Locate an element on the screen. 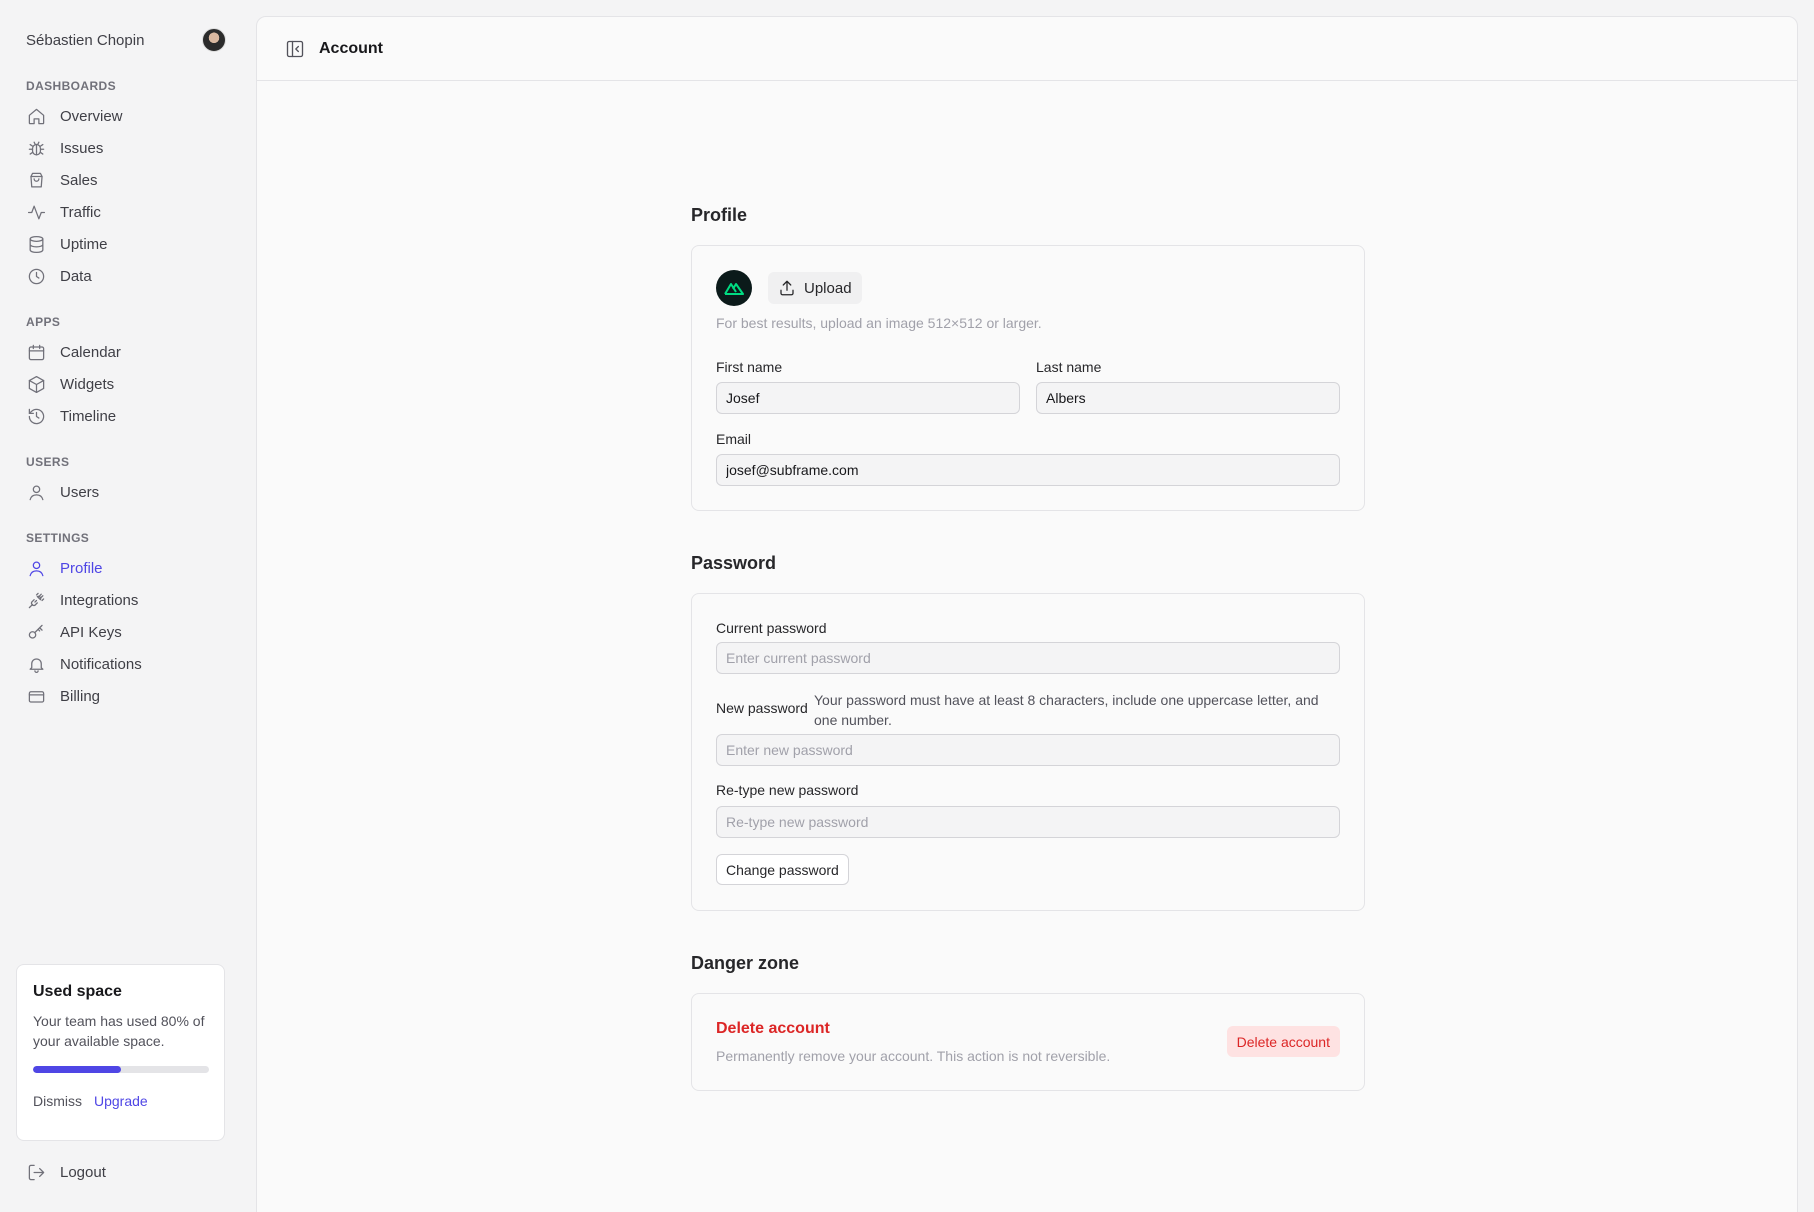  sidebar-item-api-keys: API Keys is located at coordinates (74, 632).